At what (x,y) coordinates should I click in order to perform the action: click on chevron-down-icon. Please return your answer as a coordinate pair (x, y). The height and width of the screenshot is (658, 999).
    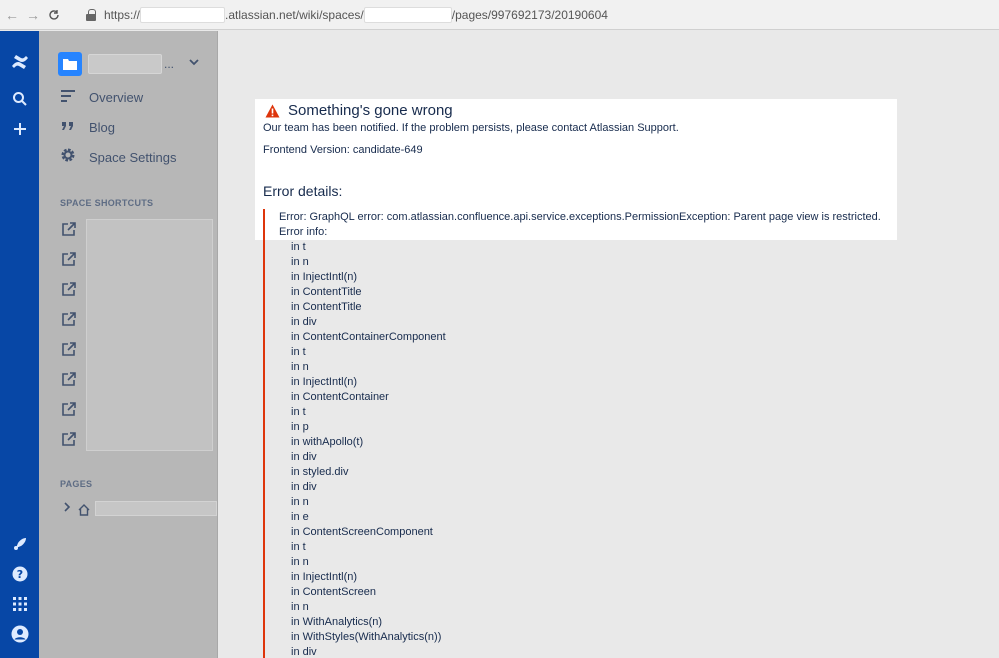
    Looking at the image, I should click on (194, 63).